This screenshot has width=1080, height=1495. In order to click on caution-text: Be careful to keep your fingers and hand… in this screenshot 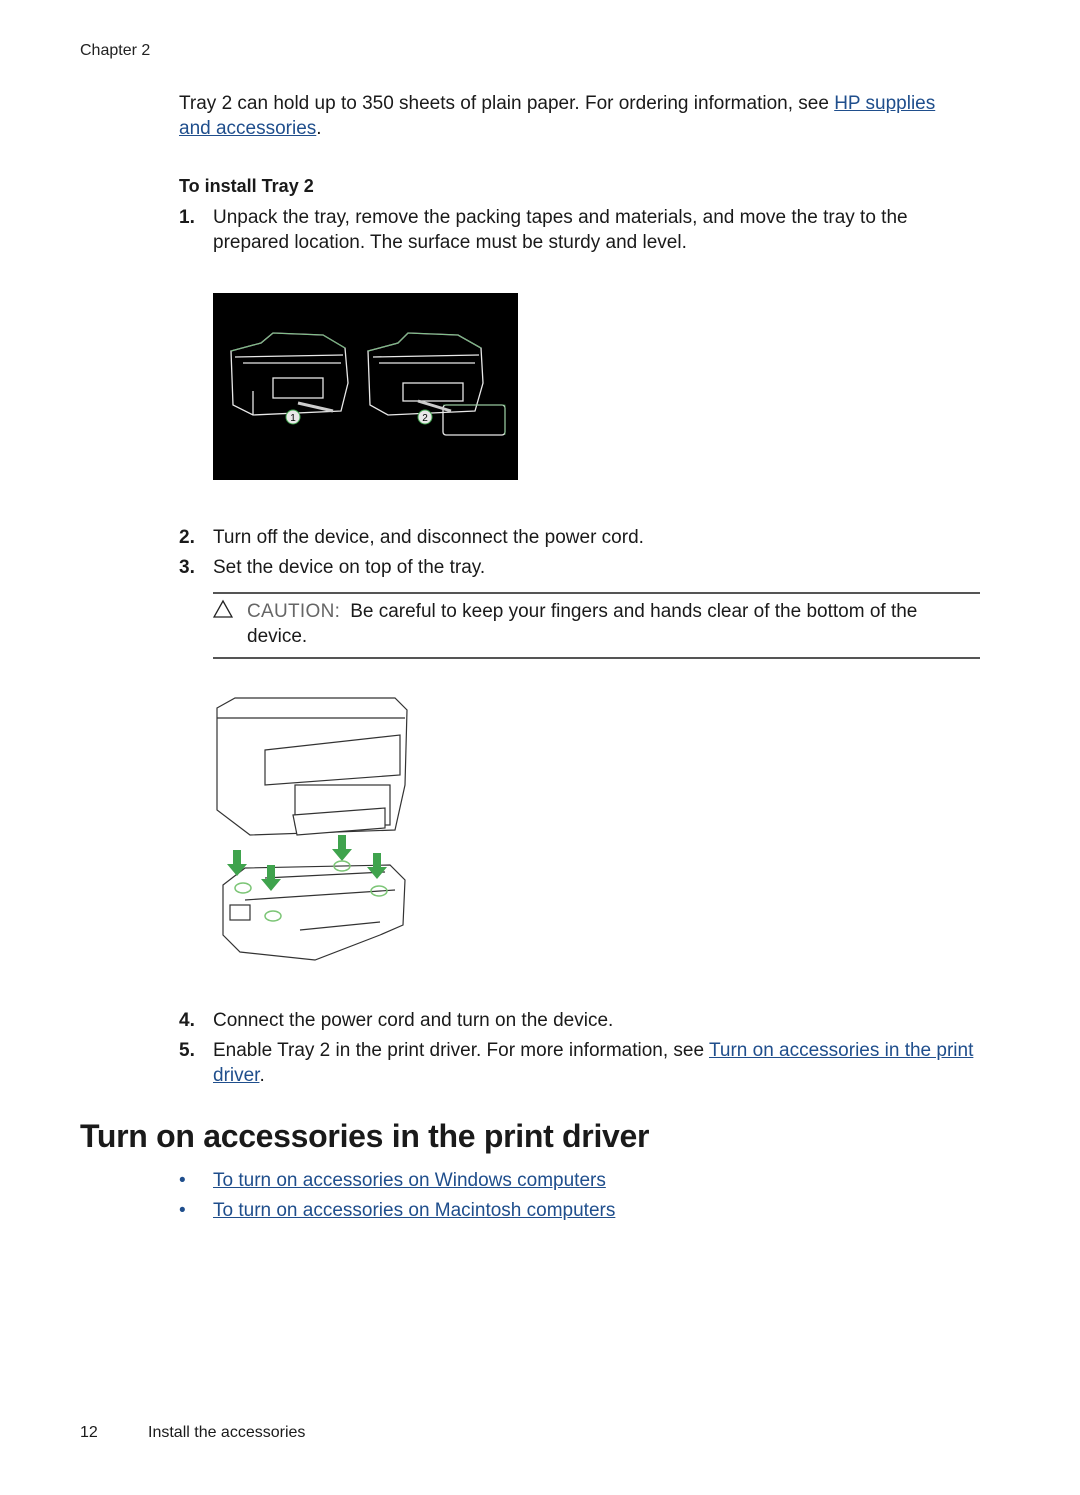, I will do `click(582, 624)`.